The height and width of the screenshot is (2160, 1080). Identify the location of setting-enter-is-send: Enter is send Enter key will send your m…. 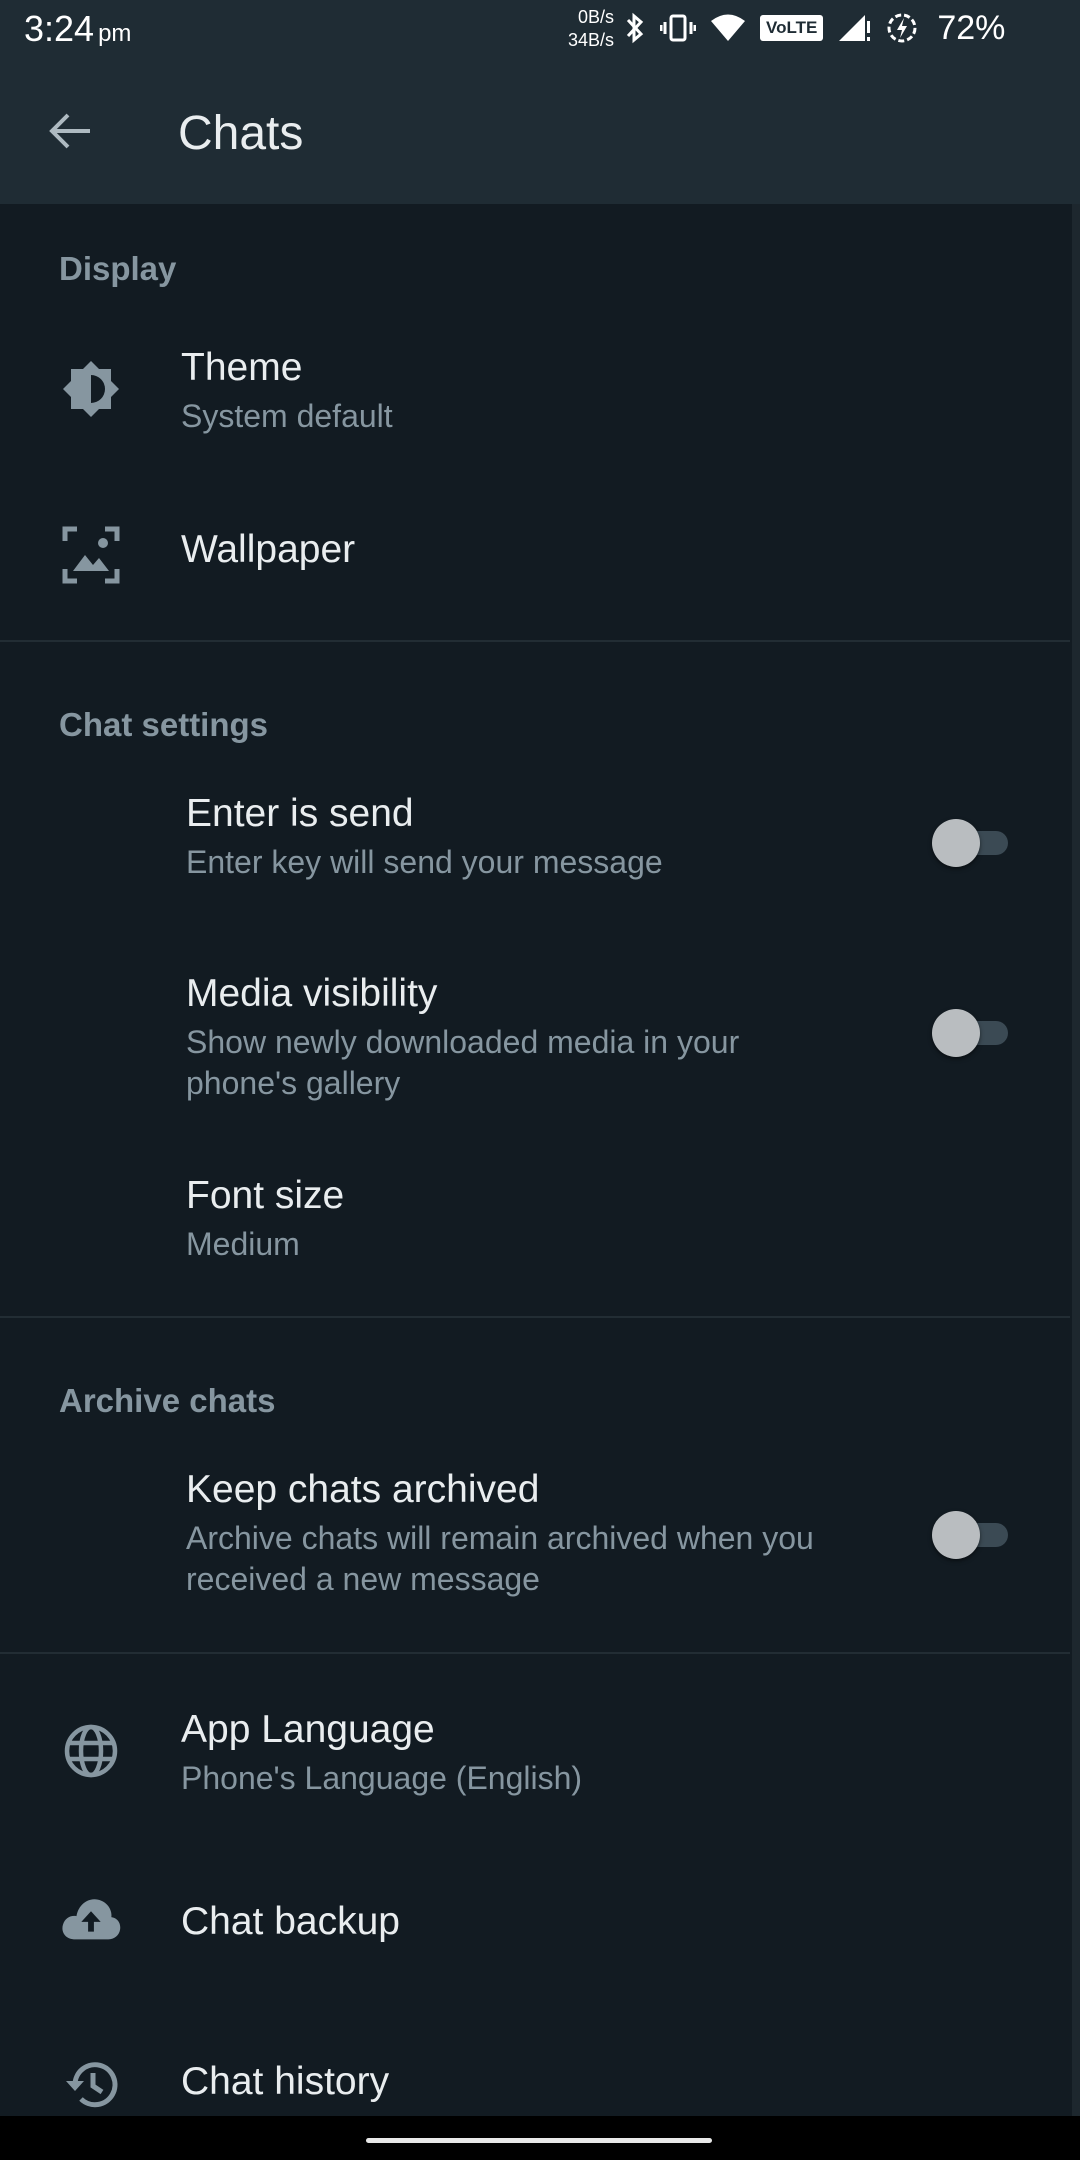
(535, 861).